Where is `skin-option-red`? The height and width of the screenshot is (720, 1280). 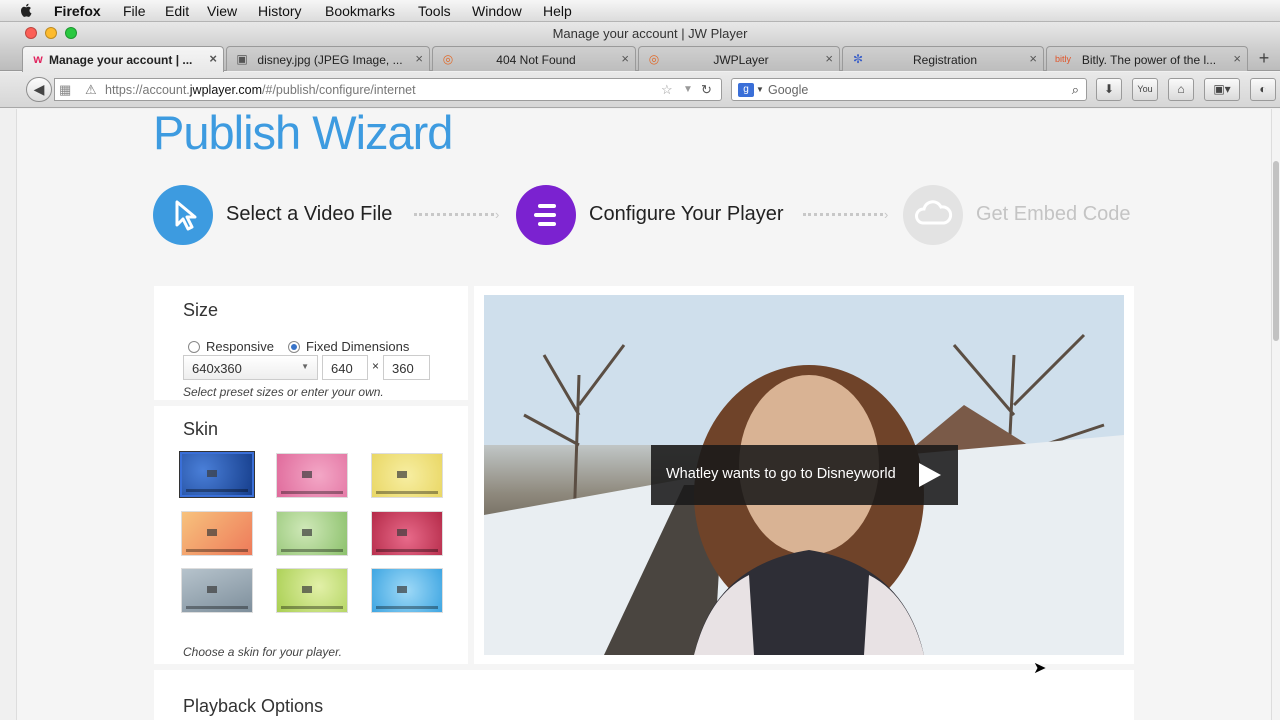 skin-option-red is located at coordinates (407, 533).